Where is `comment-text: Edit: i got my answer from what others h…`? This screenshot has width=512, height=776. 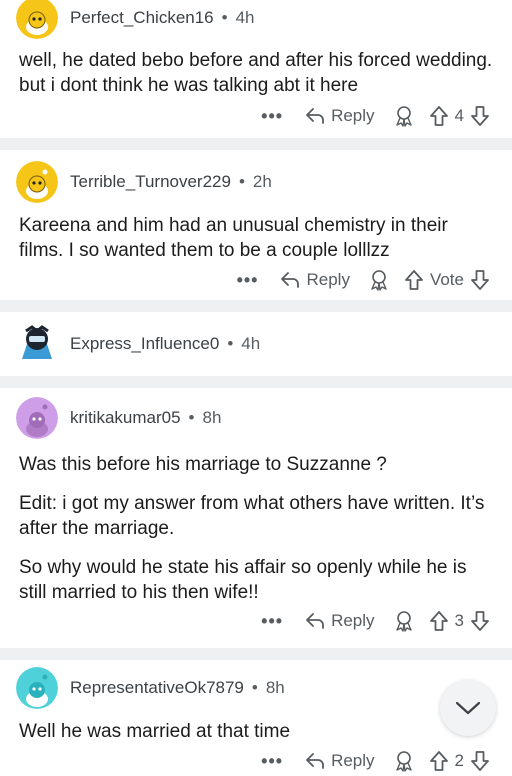 comment-text: Edit: i got my answer from what others h… is located at coordinates (252, 516).